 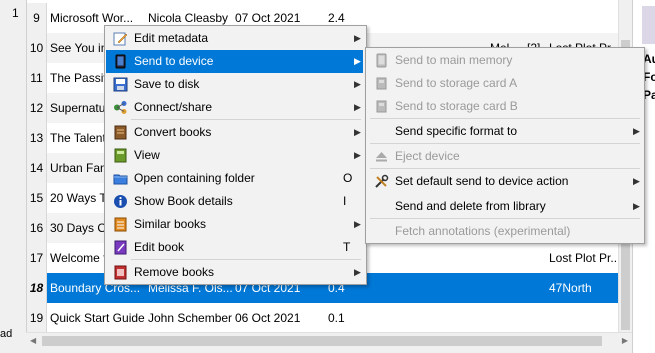 What do you see at coordinates (167, 84) in the screenshot?
I see `menu-item-label: Save to disk` at bounding box center [167, 84].